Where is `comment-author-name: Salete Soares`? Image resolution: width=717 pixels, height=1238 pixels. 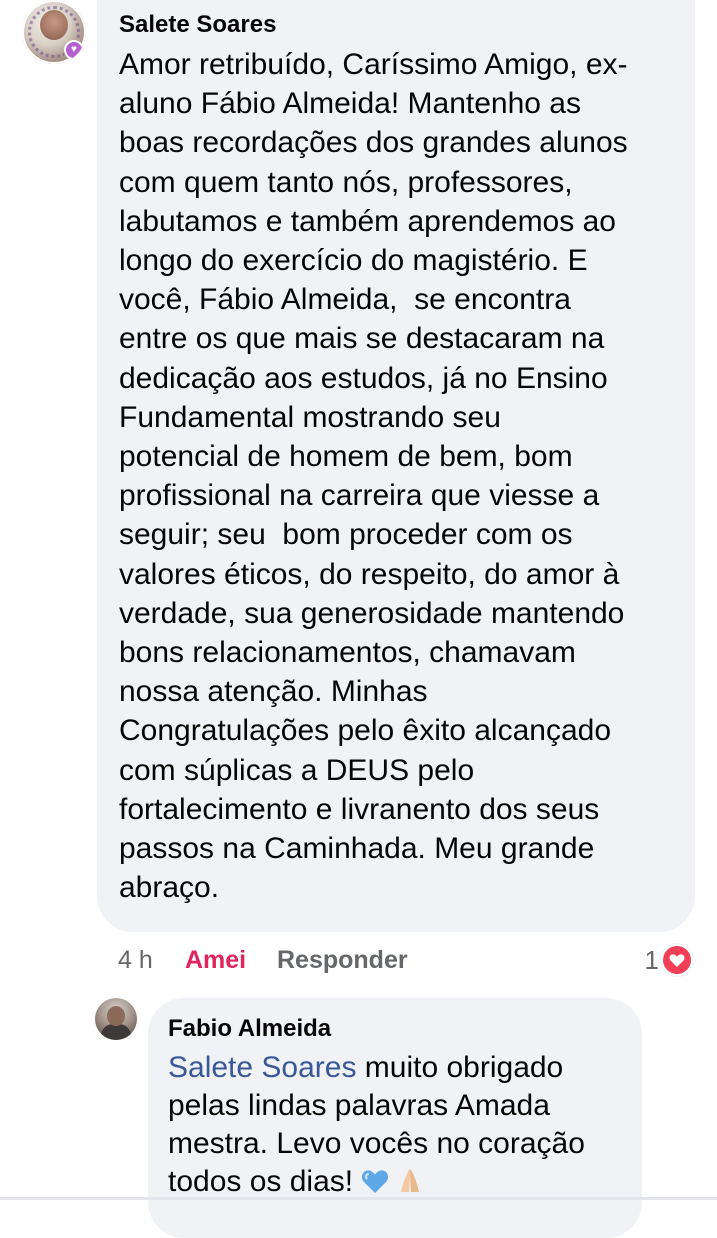
comment-author-name: Salete Soares is located at coordinates (395, 25).